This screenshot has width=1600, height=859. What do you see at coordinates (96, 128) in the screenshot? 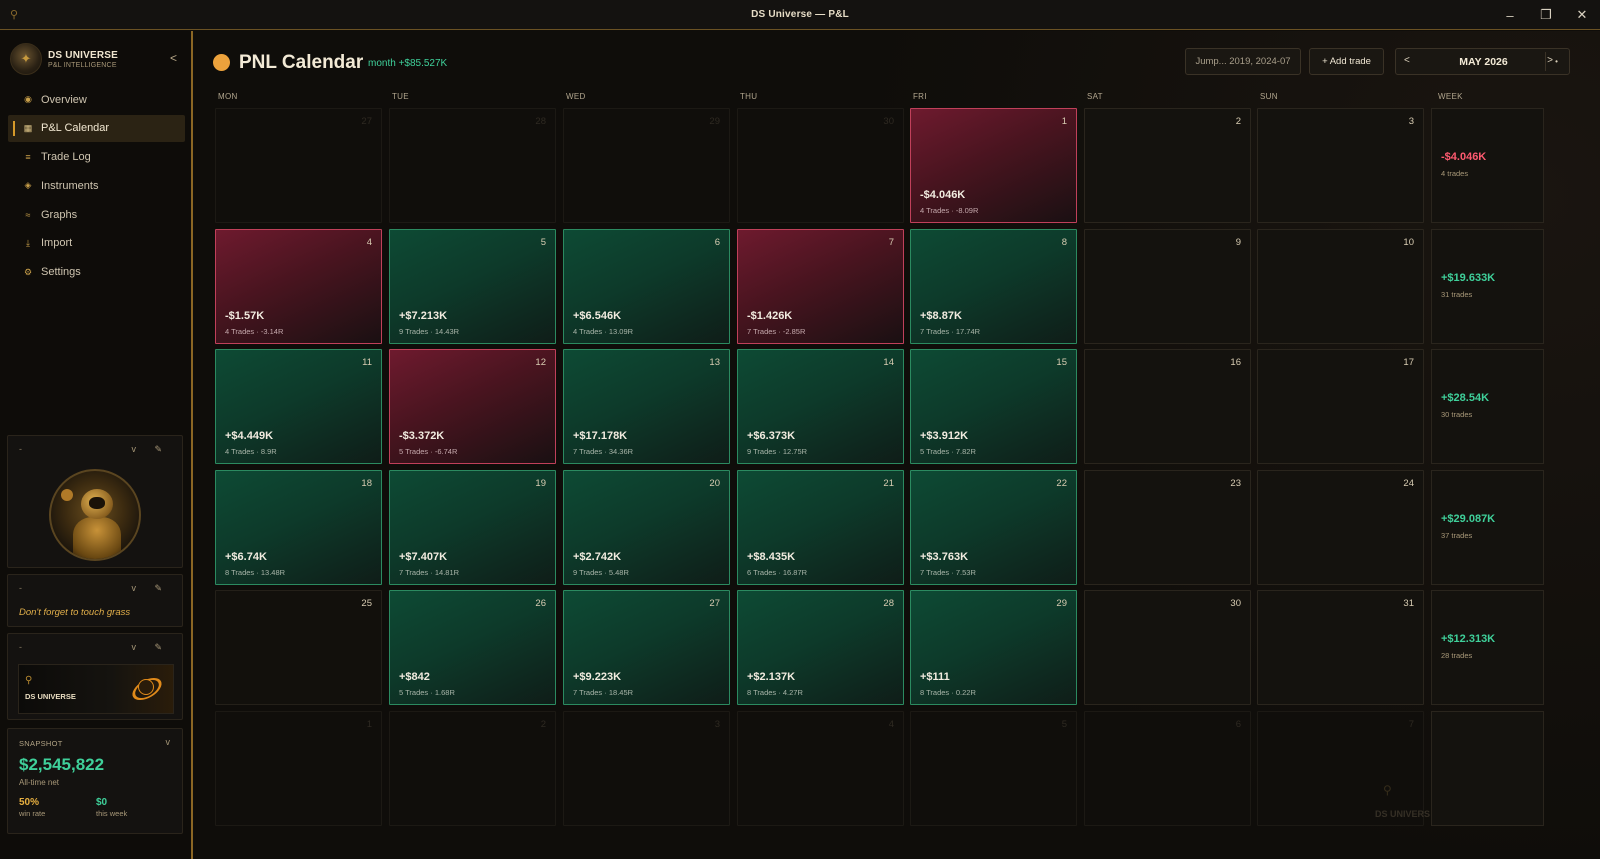
I see `sidebar-item-p-l-calendar: ▦ P&L Calendar` at bounding box center [96, 128].